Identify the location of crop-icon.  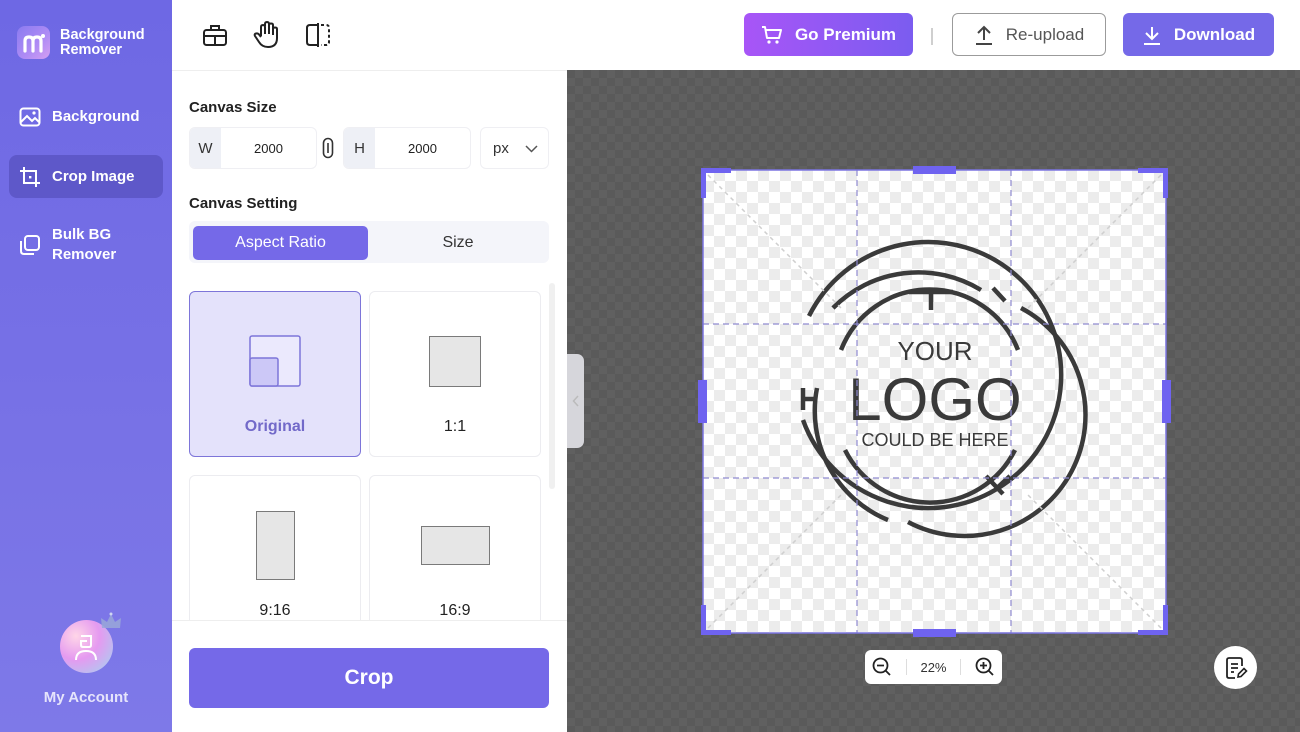
(30, 177).